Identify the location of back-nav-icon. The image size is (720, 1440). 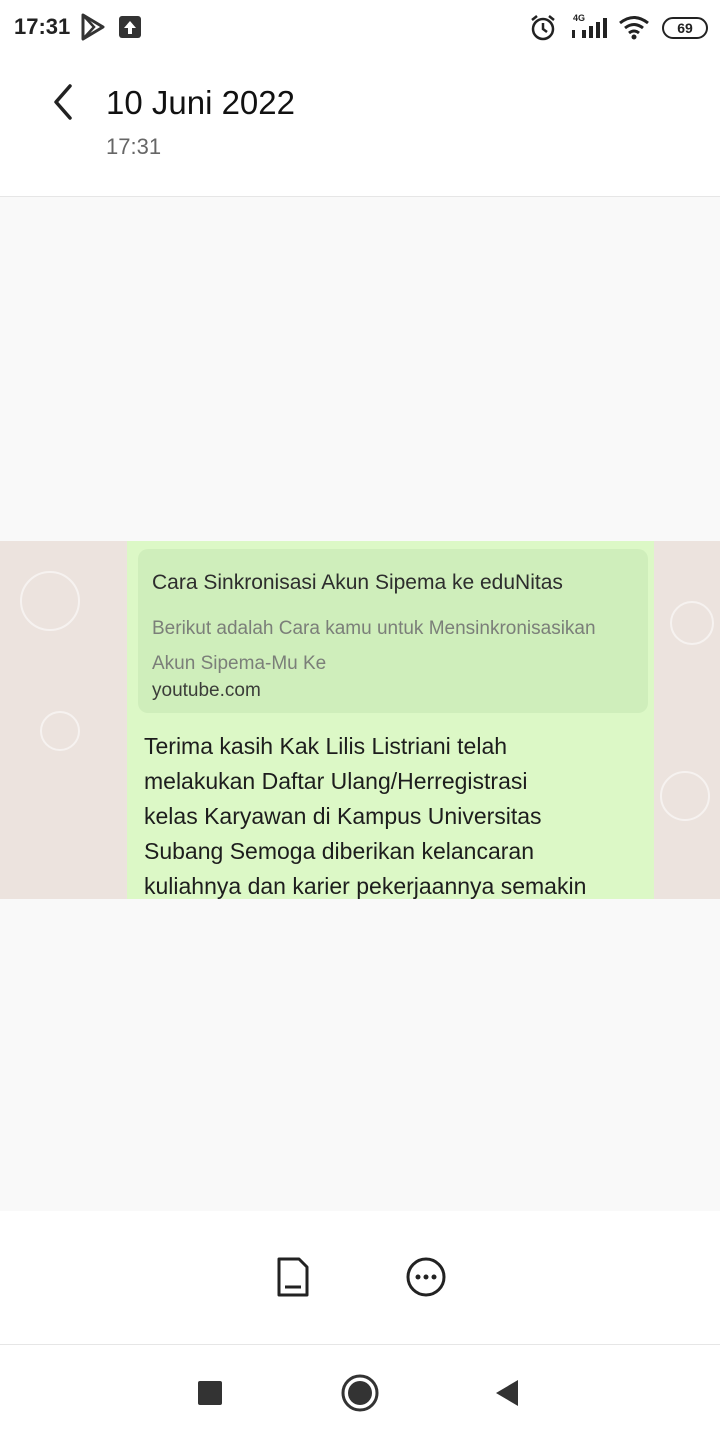
(508, 1393).